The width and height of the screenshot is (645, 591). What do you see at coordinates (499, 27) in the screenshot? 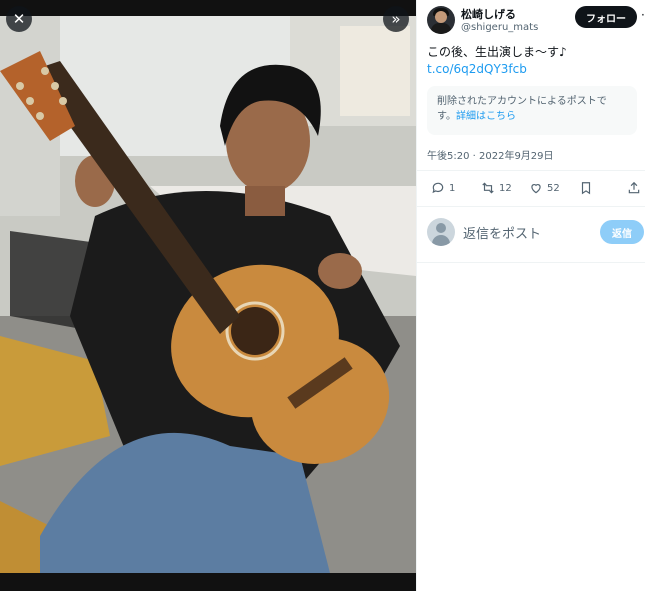
I see `user-handle: @shigeru_mats` at bounding box center [499, 27].